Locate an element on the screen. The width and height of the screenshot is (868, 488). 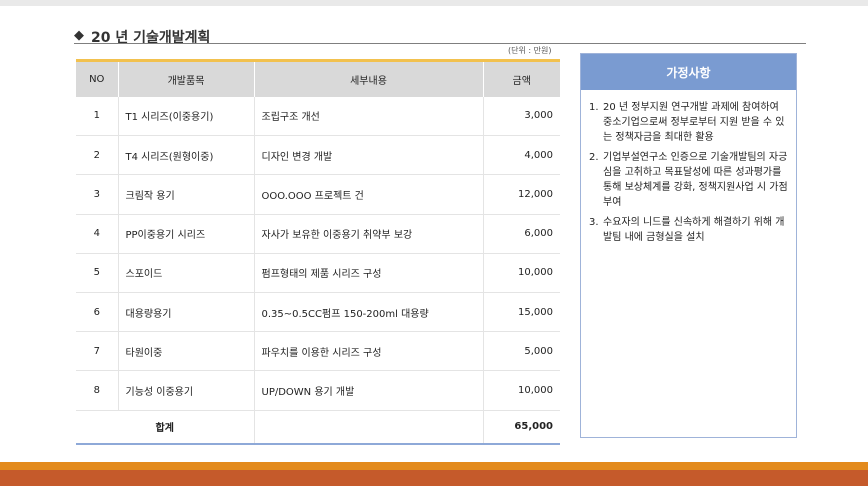
row-item: 대용량용기 is located at coordinates (185, 312).